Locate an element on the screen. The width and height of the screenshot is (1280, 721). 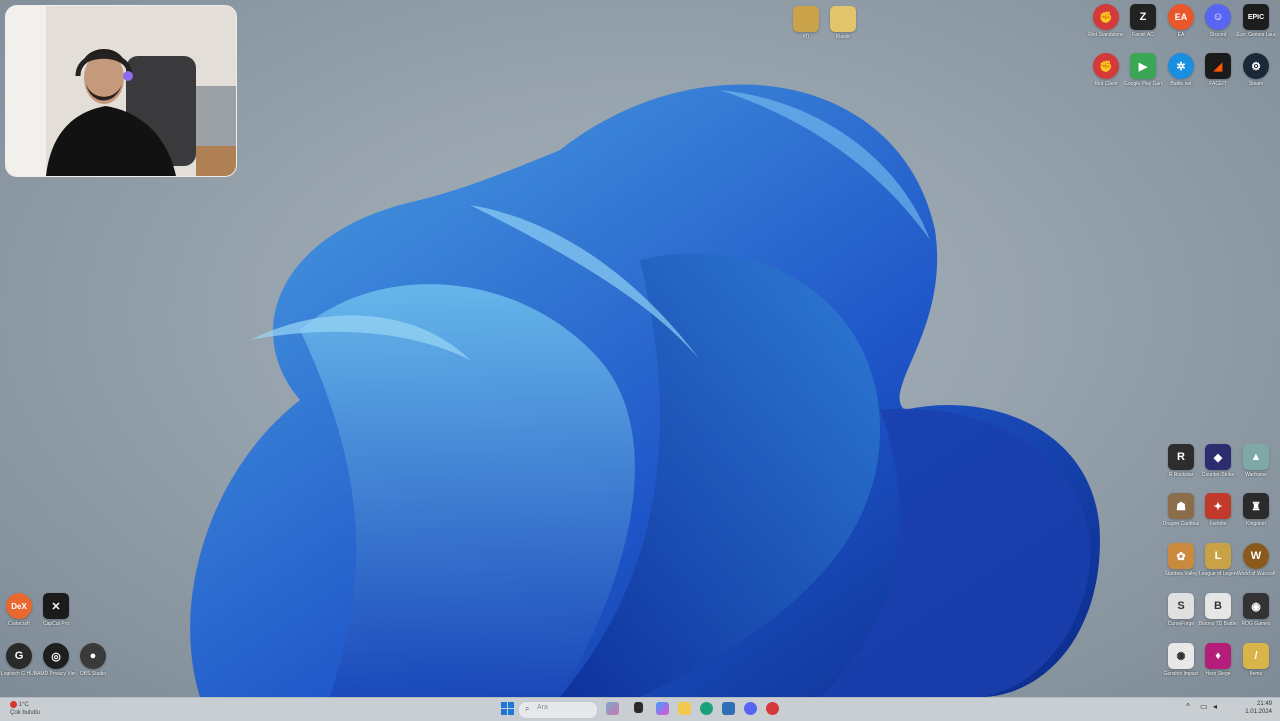
lol-icon: L is located at coordinates (1218, 556).